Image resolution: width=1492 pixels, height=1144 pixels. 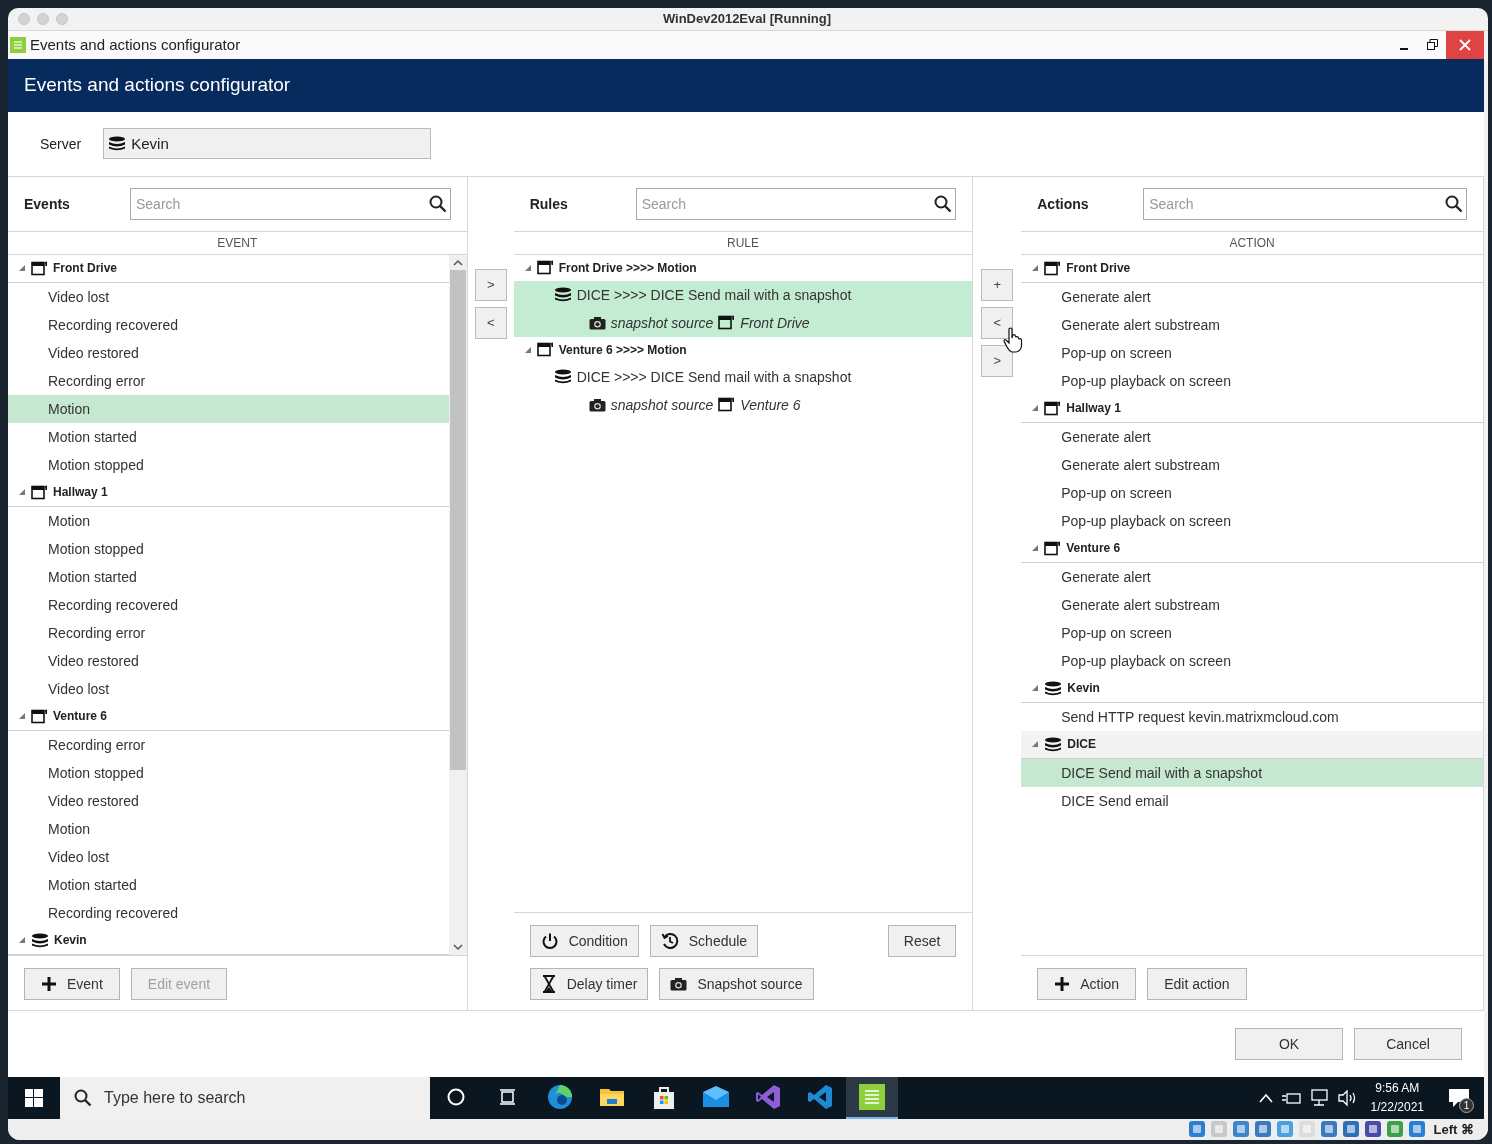 I want to click on tree-group-row: Venture 6 >>>> Motion, so click(x=743, y=349).